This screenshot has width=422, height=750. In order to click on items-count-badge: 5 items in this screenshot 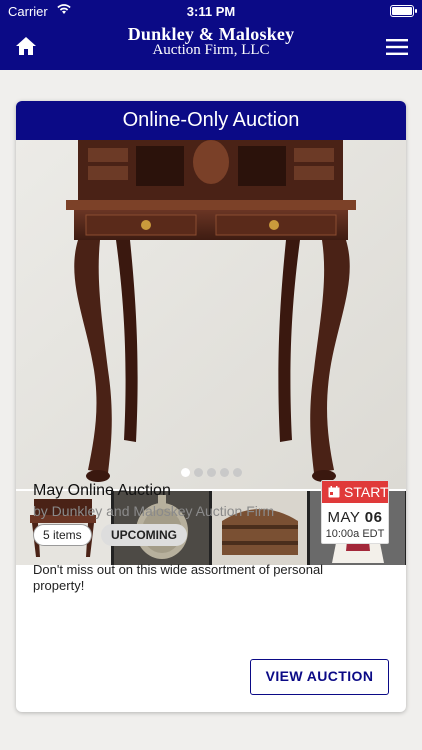, I will do `click(62, 535)`.